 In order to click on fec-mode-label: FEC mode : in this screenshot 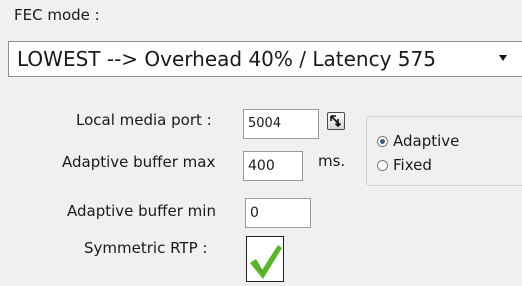, I will do `click(57, 15)`.